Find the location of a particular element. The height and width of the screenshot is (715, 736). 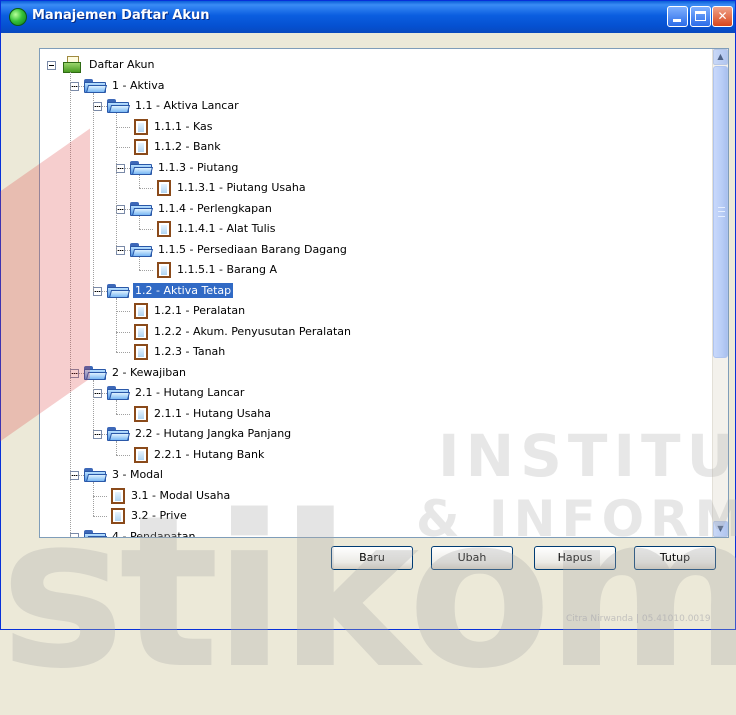

tree-node-label: 2 - Kewajiban is located at coordinates (149, 372).